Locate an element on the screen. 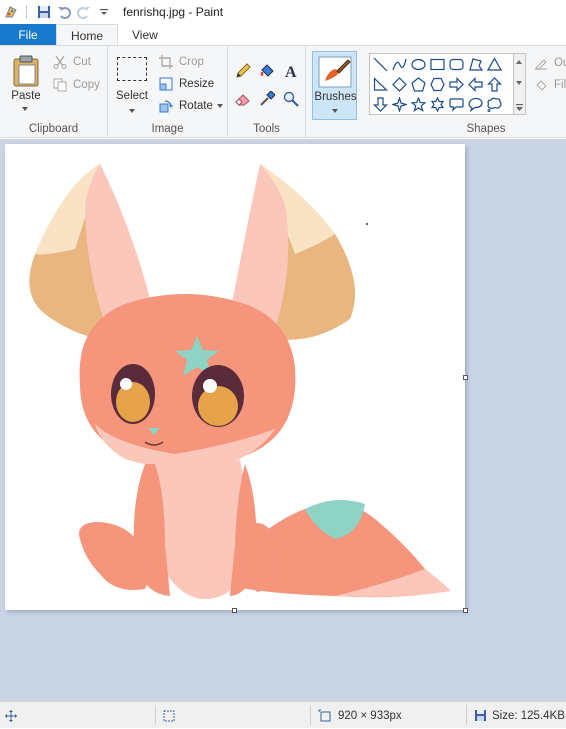  copy-button: Copy is located at coordinates (76, 85).